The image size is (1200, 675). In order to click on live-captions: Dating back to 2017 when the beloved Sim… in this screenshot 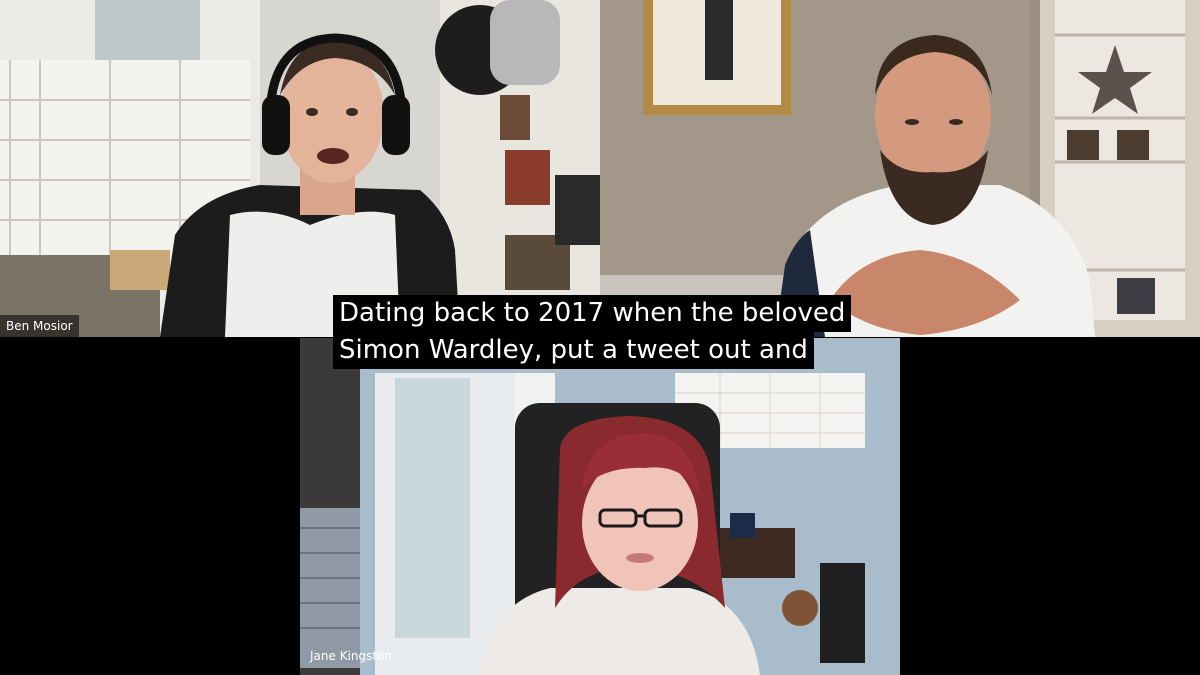, I will do `click(600, 332)`.